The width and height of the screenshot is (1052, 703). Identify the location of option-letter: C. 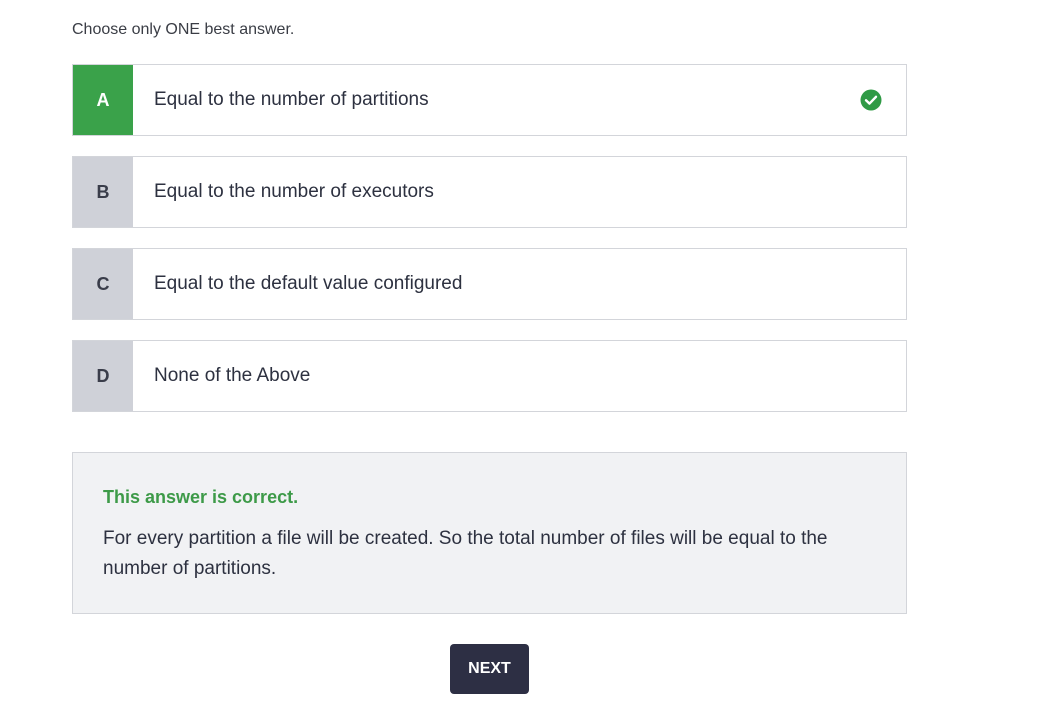
(103, 284).